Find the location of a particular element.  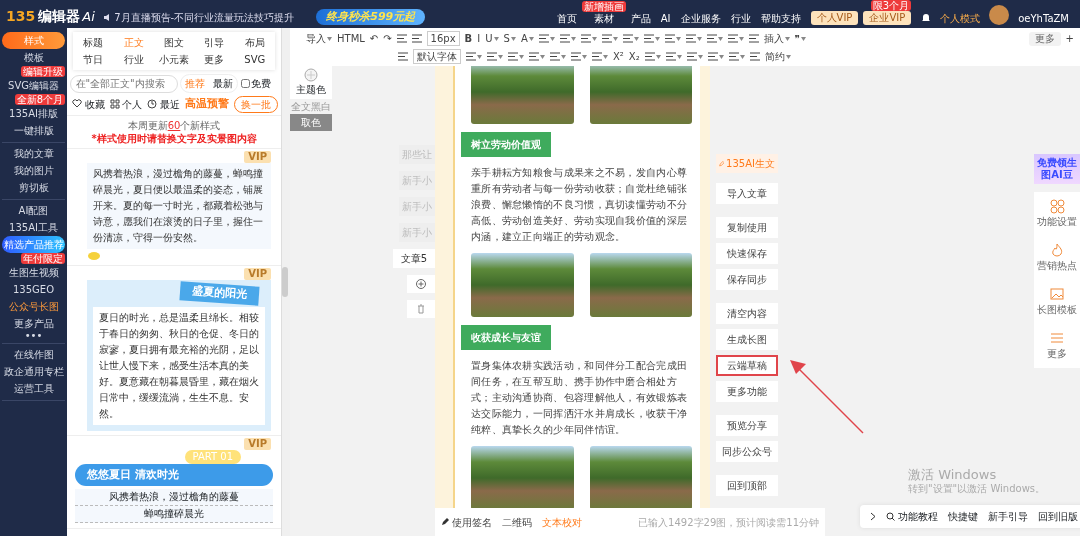

toolbar-select: 默认字体 is located at coordinates (437, 56).